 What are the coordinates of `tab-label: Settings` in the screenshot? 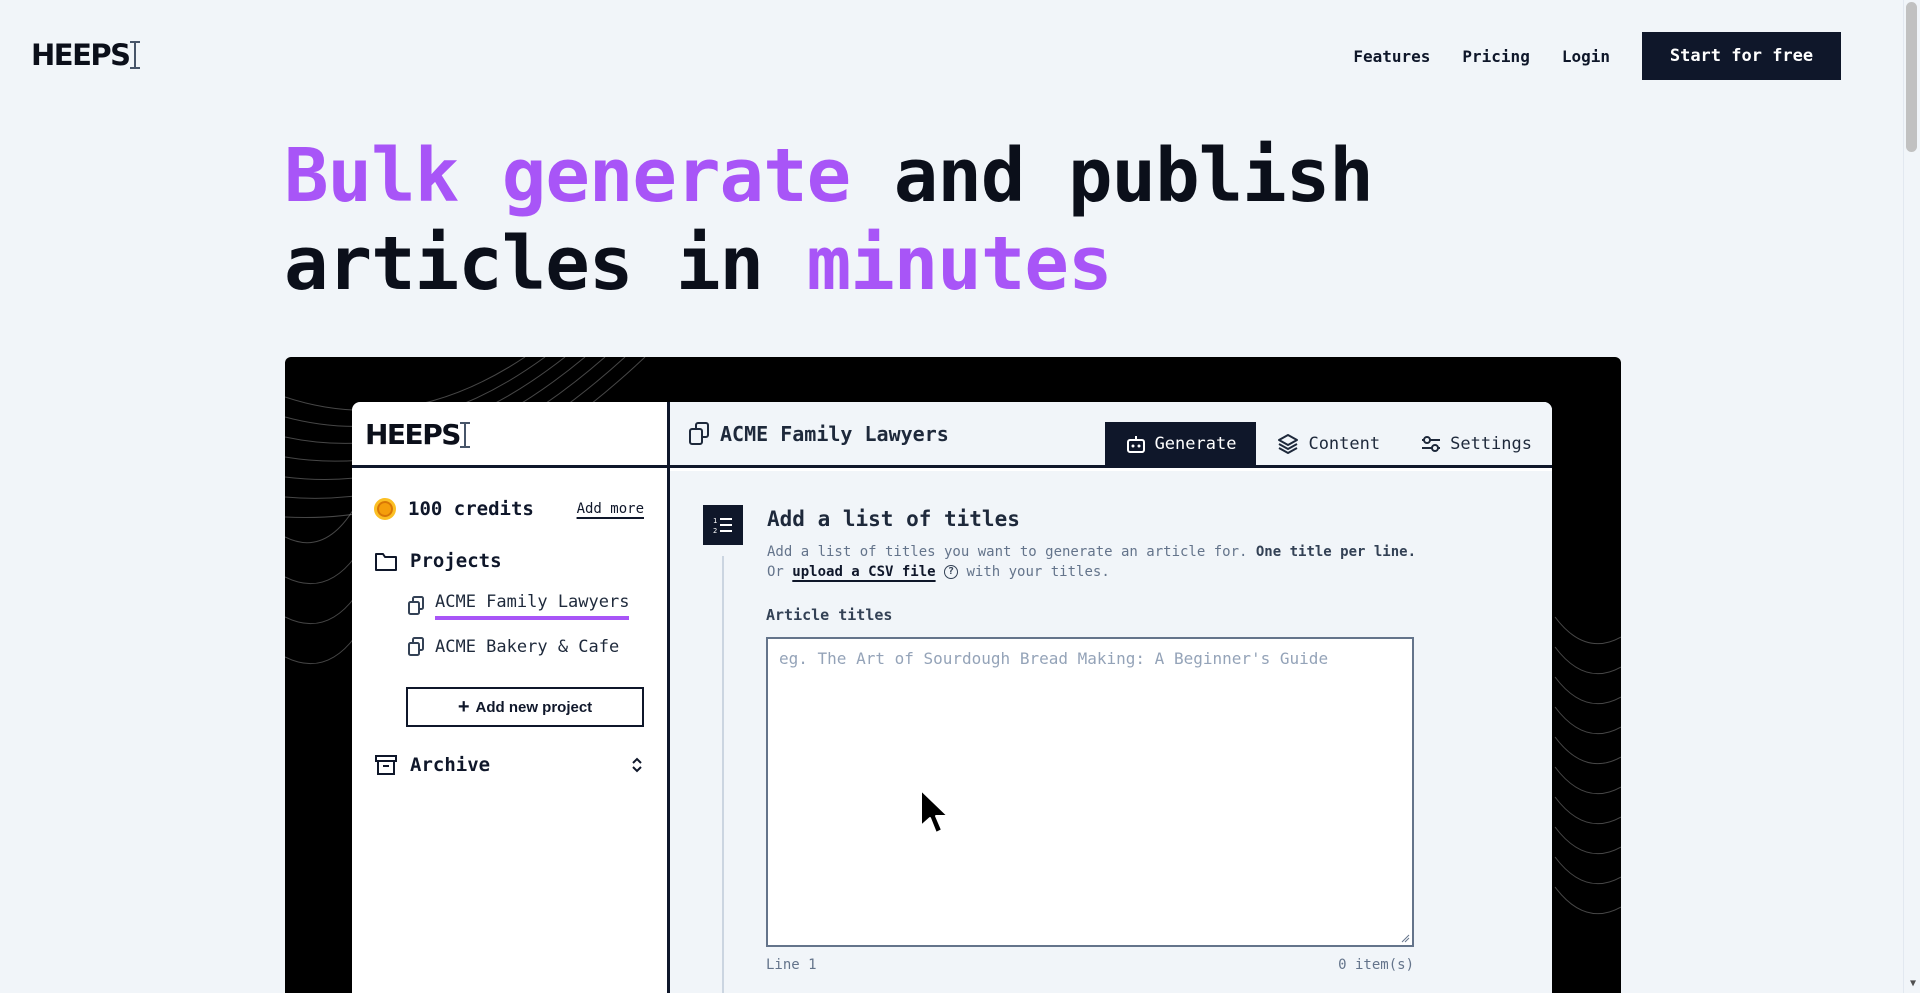 It's located at (1491, 443).